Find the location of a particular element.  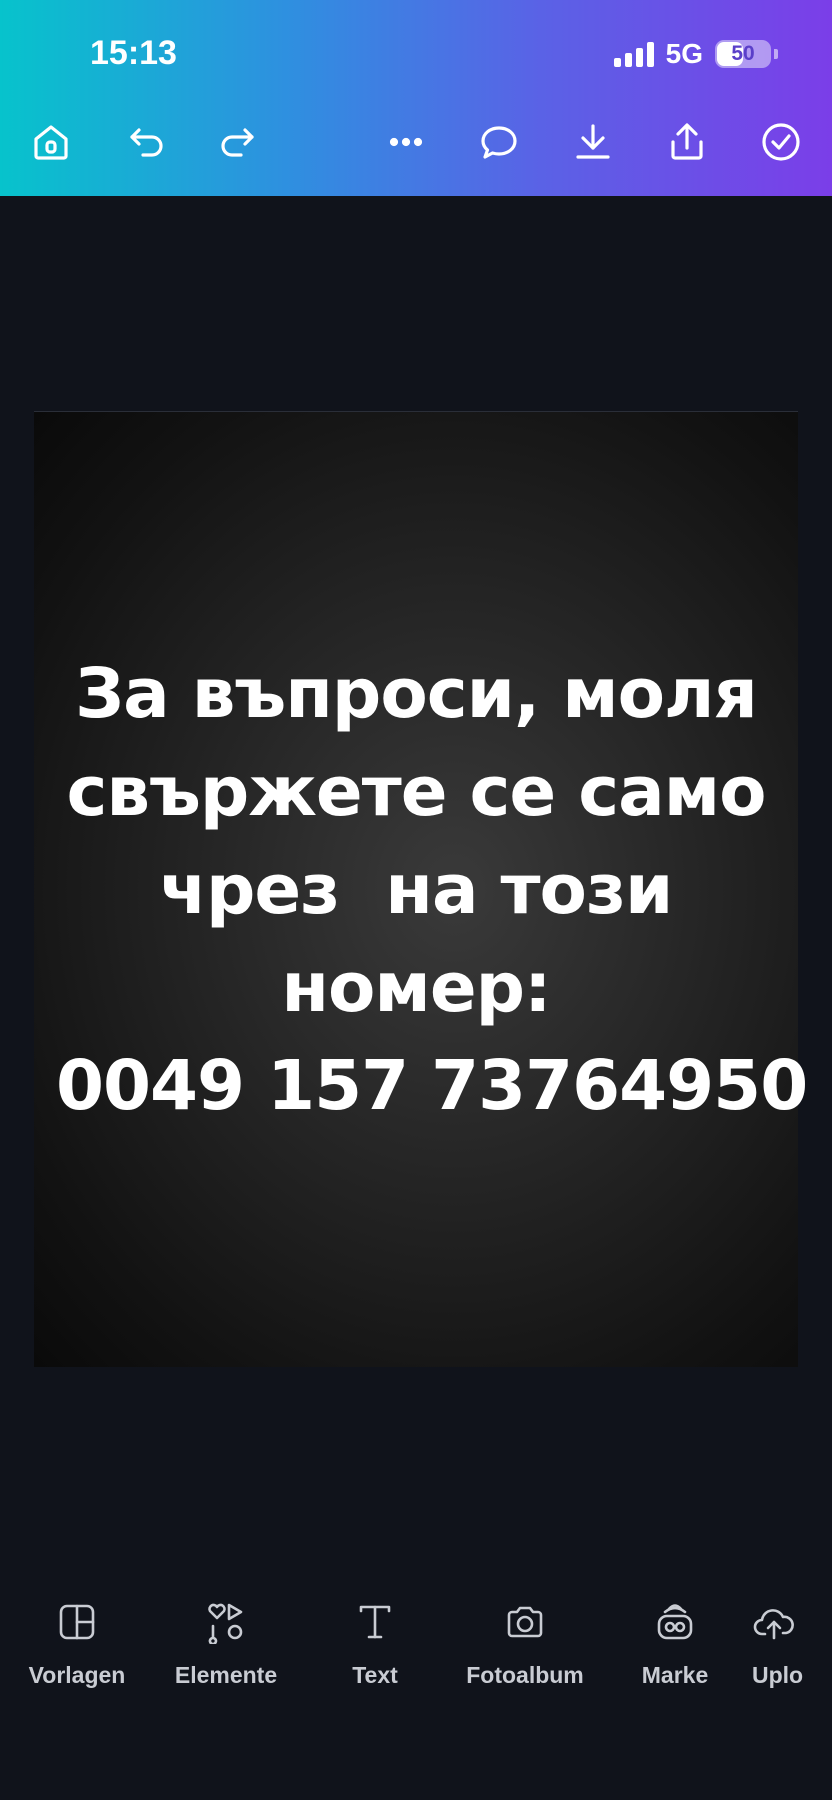

design-line-4: номер: is located at coordinates (416, 987).